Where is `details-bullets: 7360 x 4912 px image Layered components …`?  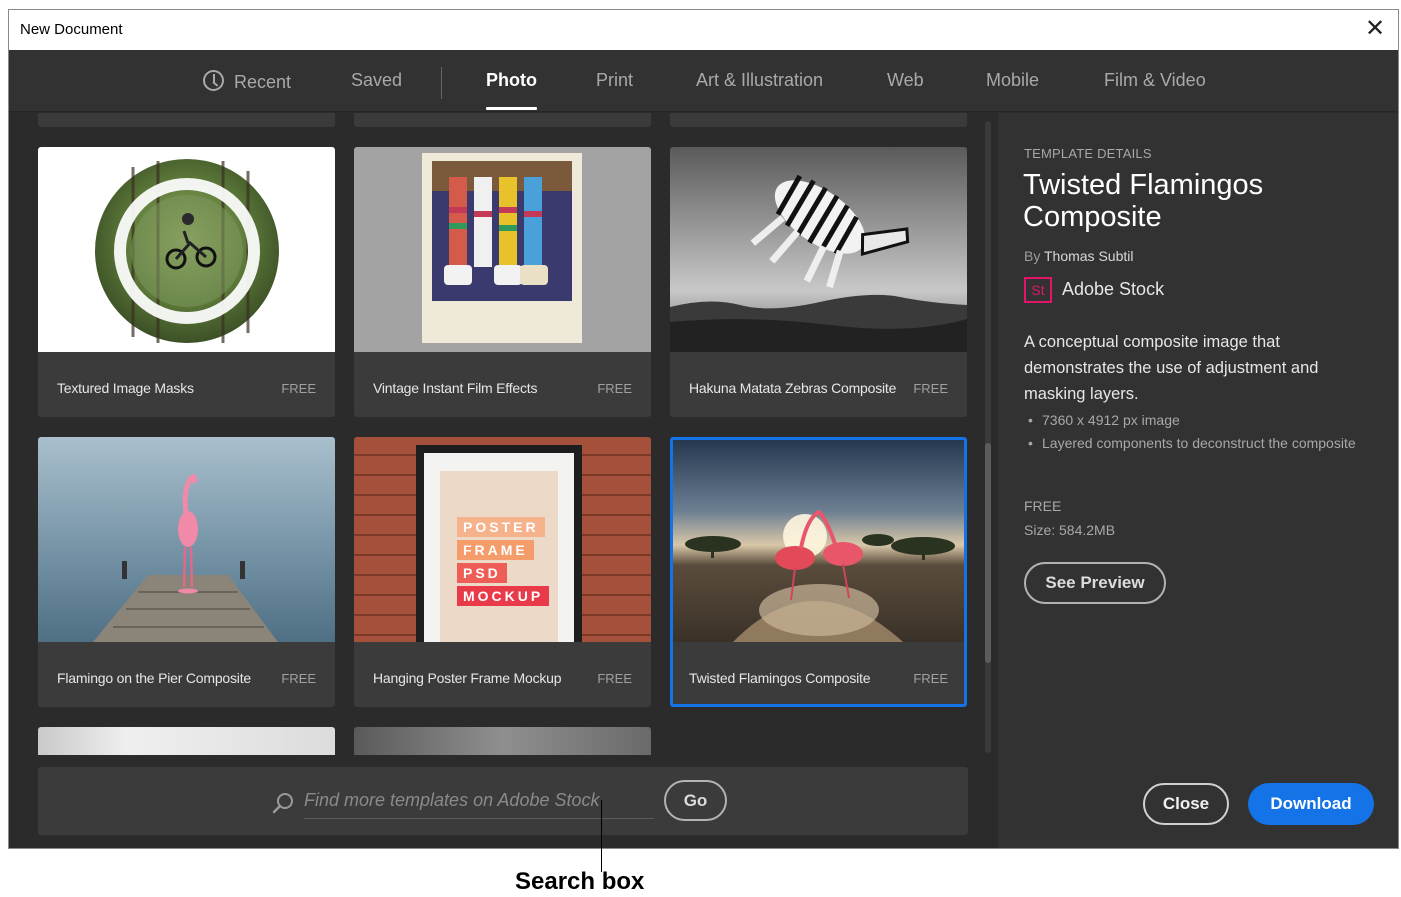 details-bullets: 7360 x 4912 px image Layered components … is located at coordinates (1193, 432).